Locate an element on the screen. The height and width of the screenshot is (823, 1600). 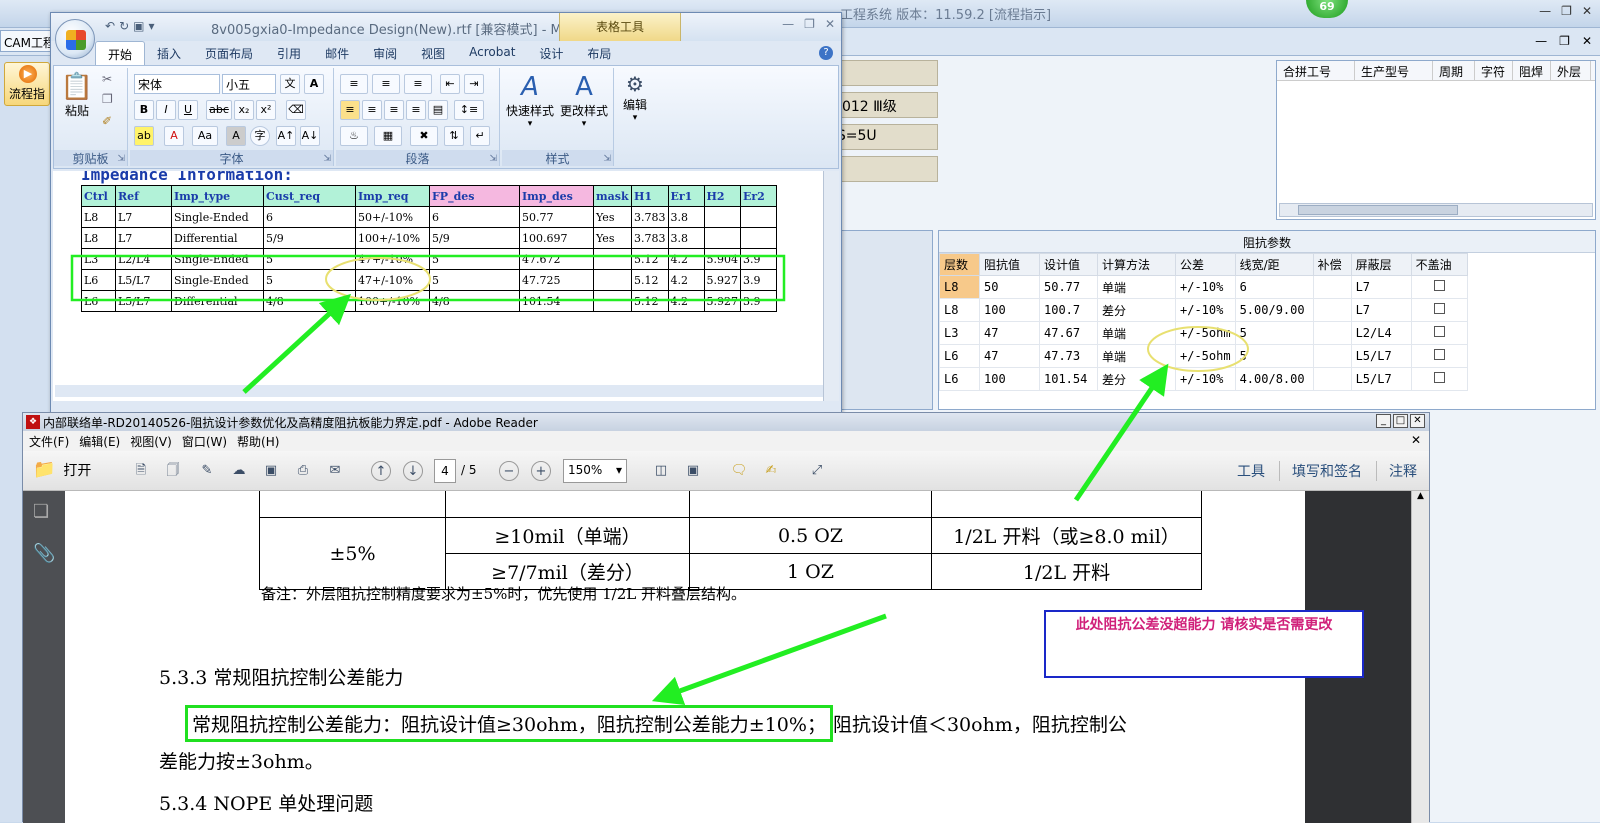
justify-icon: ≡ is located at coordinates (416, 110).